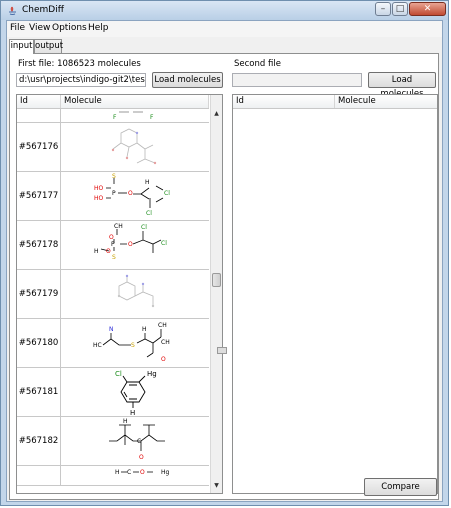  I want to click on id-cell: #567178, so click(39, 245).